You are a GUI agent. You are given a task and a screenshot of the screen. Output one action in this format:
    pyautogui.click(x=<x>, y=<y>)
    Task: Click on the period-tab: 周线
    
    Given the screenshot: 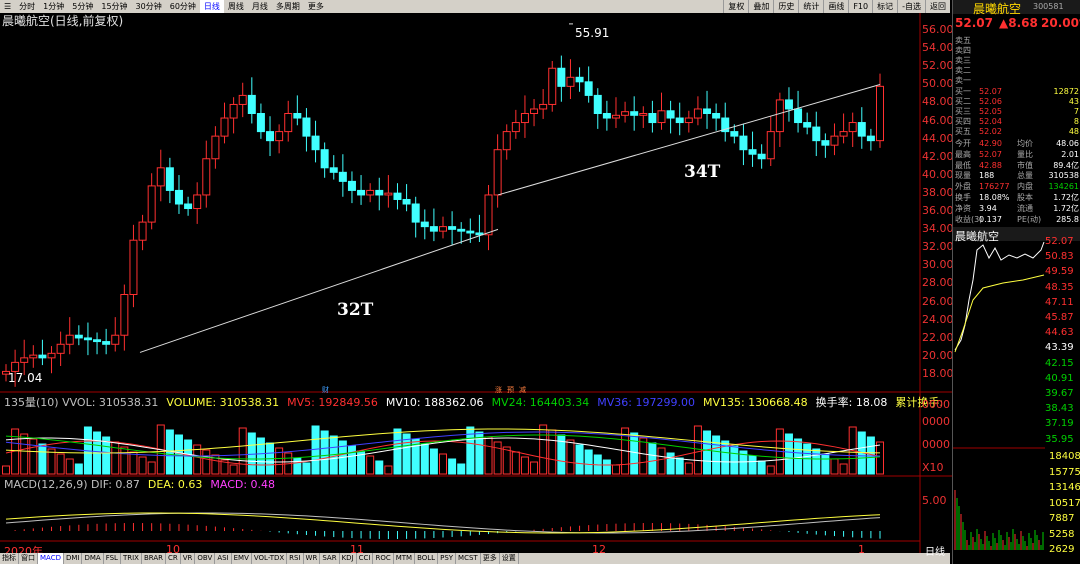 What is the action you would take?
    pyautogui.click(x=236, y=6)
    